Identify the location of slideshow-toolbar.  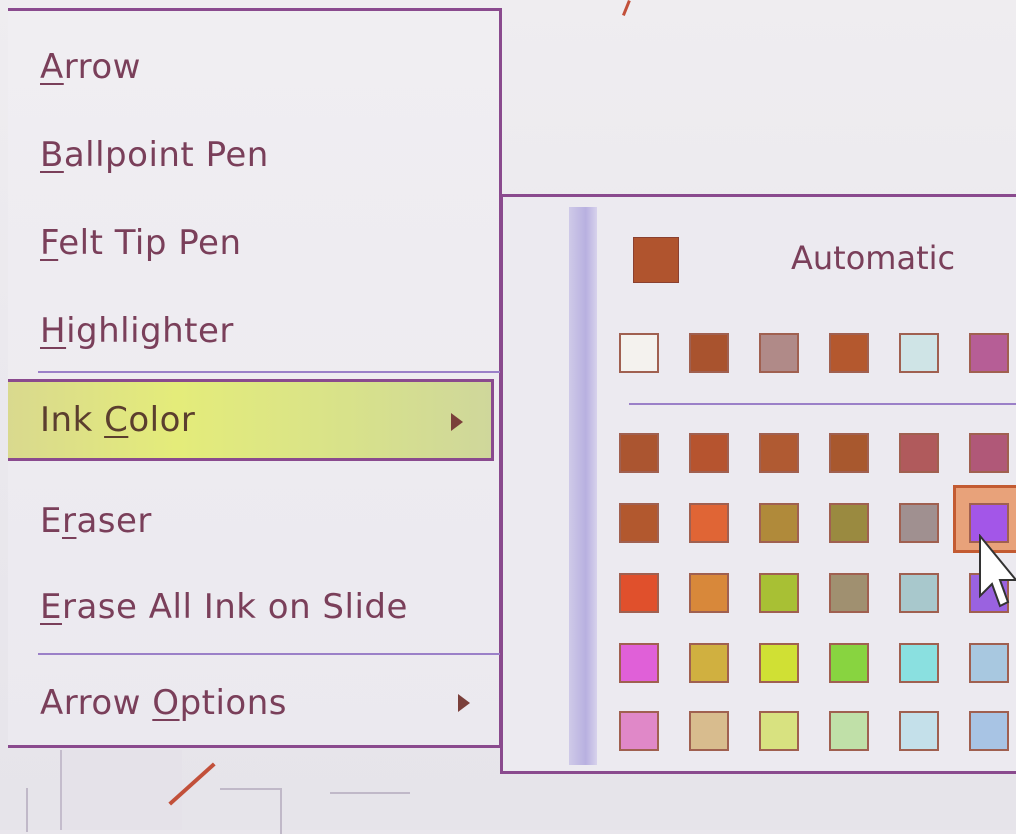
(260, 791).